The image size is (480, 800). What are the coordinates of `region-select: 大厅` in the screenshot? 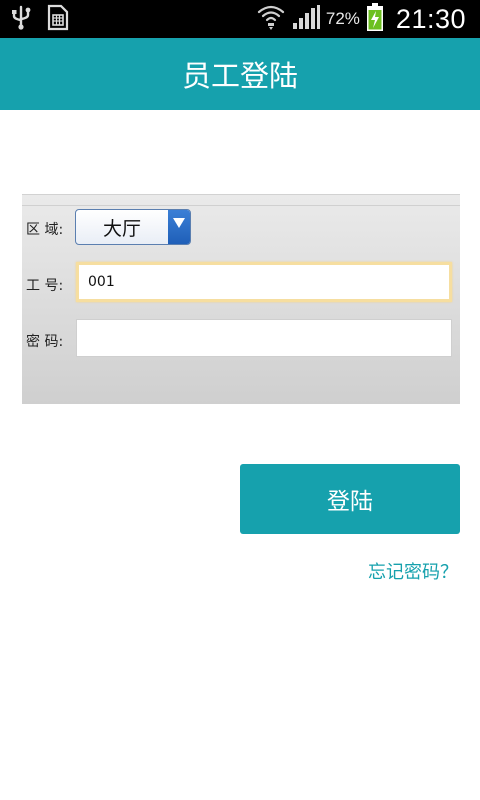 It's located at (133, 227).